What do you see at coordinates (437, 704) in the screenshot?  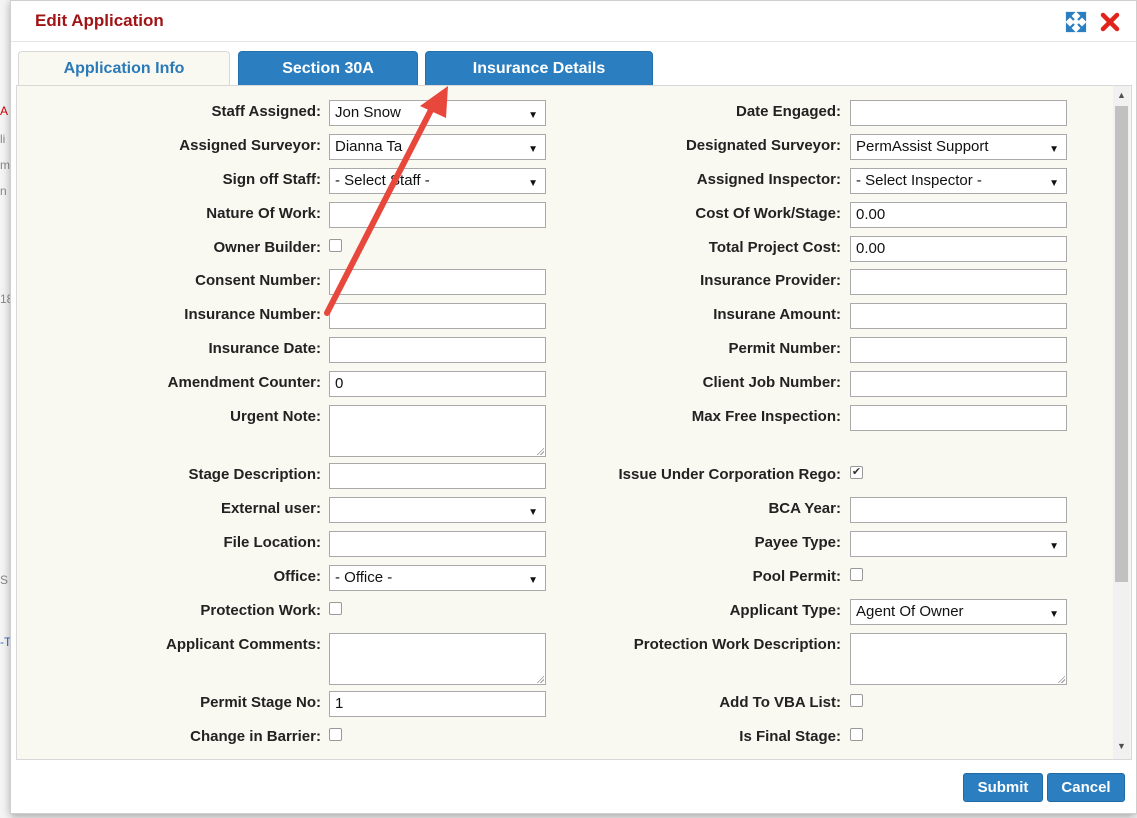 I see `permit-stage-no-input: 1` at bounding box center [437, 704].